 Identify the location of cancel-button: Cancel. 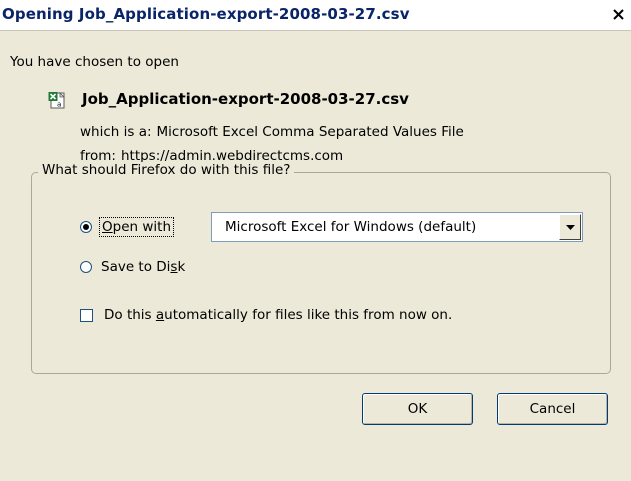
(552, 409).